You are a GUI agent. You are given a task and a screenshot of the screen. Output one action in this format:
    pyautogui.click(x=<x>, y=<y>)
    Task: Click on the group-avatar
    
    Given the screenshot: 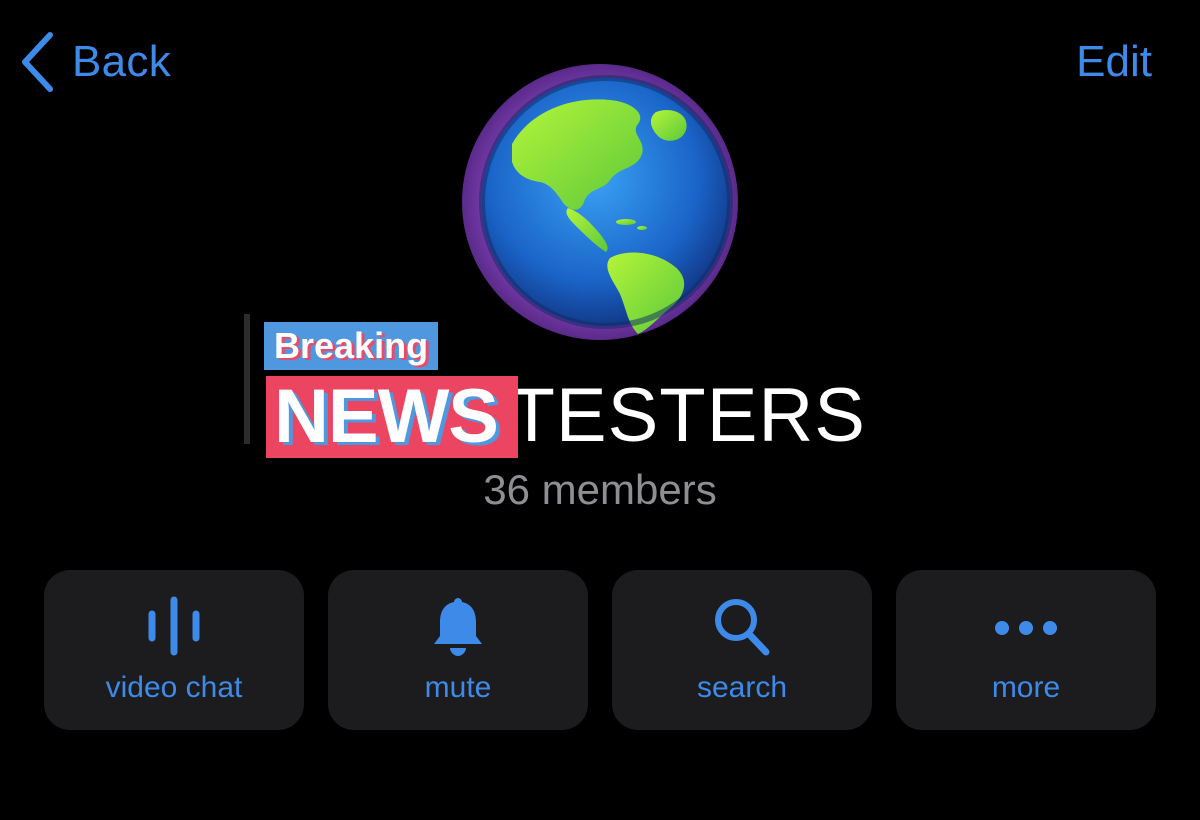 What is the action you would take?
    pyautogui.click(x=600, y=202)
    